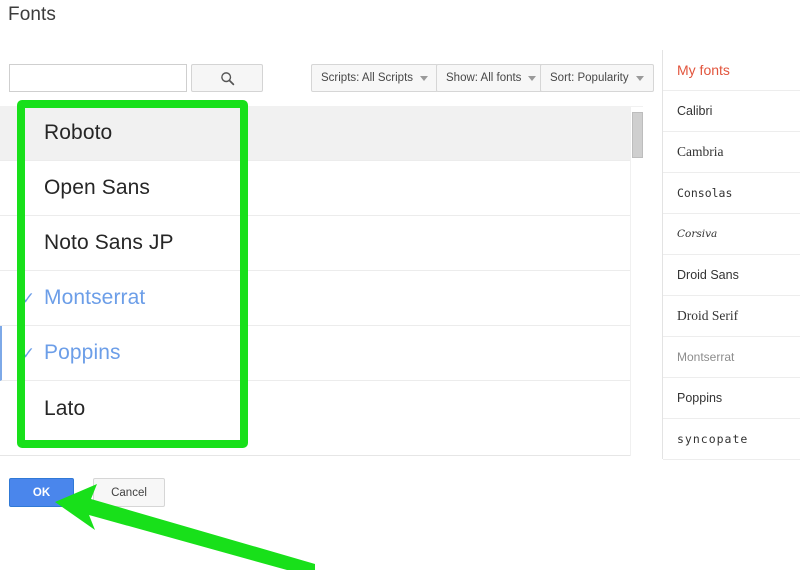 The width and height of the screenshot is (800, 570). Describe the element at coordinates (98, 78) in the screenshot. I see `search-input` at that location.